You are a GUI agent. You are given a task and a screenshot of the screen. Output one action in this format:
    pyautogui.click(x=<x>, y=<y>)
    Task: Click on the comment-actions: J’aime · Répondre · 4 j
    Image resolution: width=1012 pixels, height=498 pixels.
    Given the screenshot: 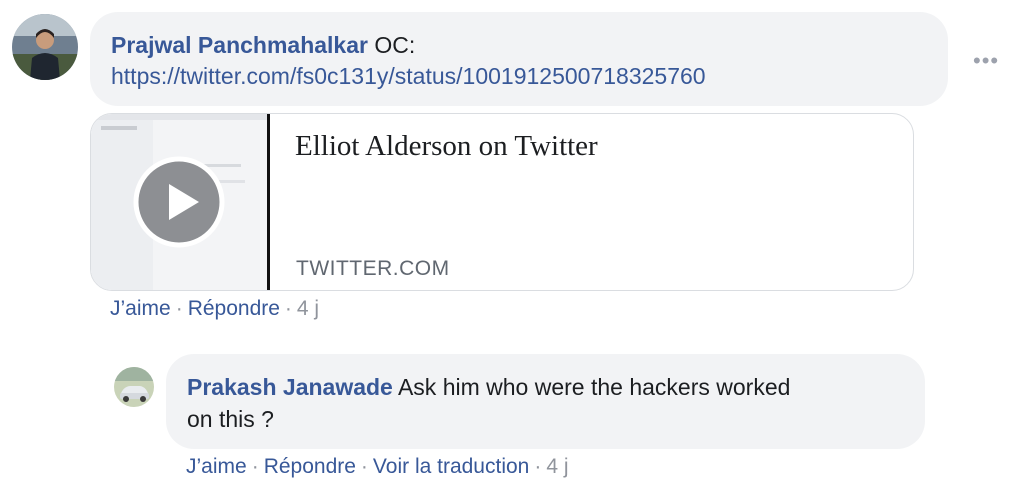 What is the action you would take?
    pyautogui.click(x=214, y=309)
    